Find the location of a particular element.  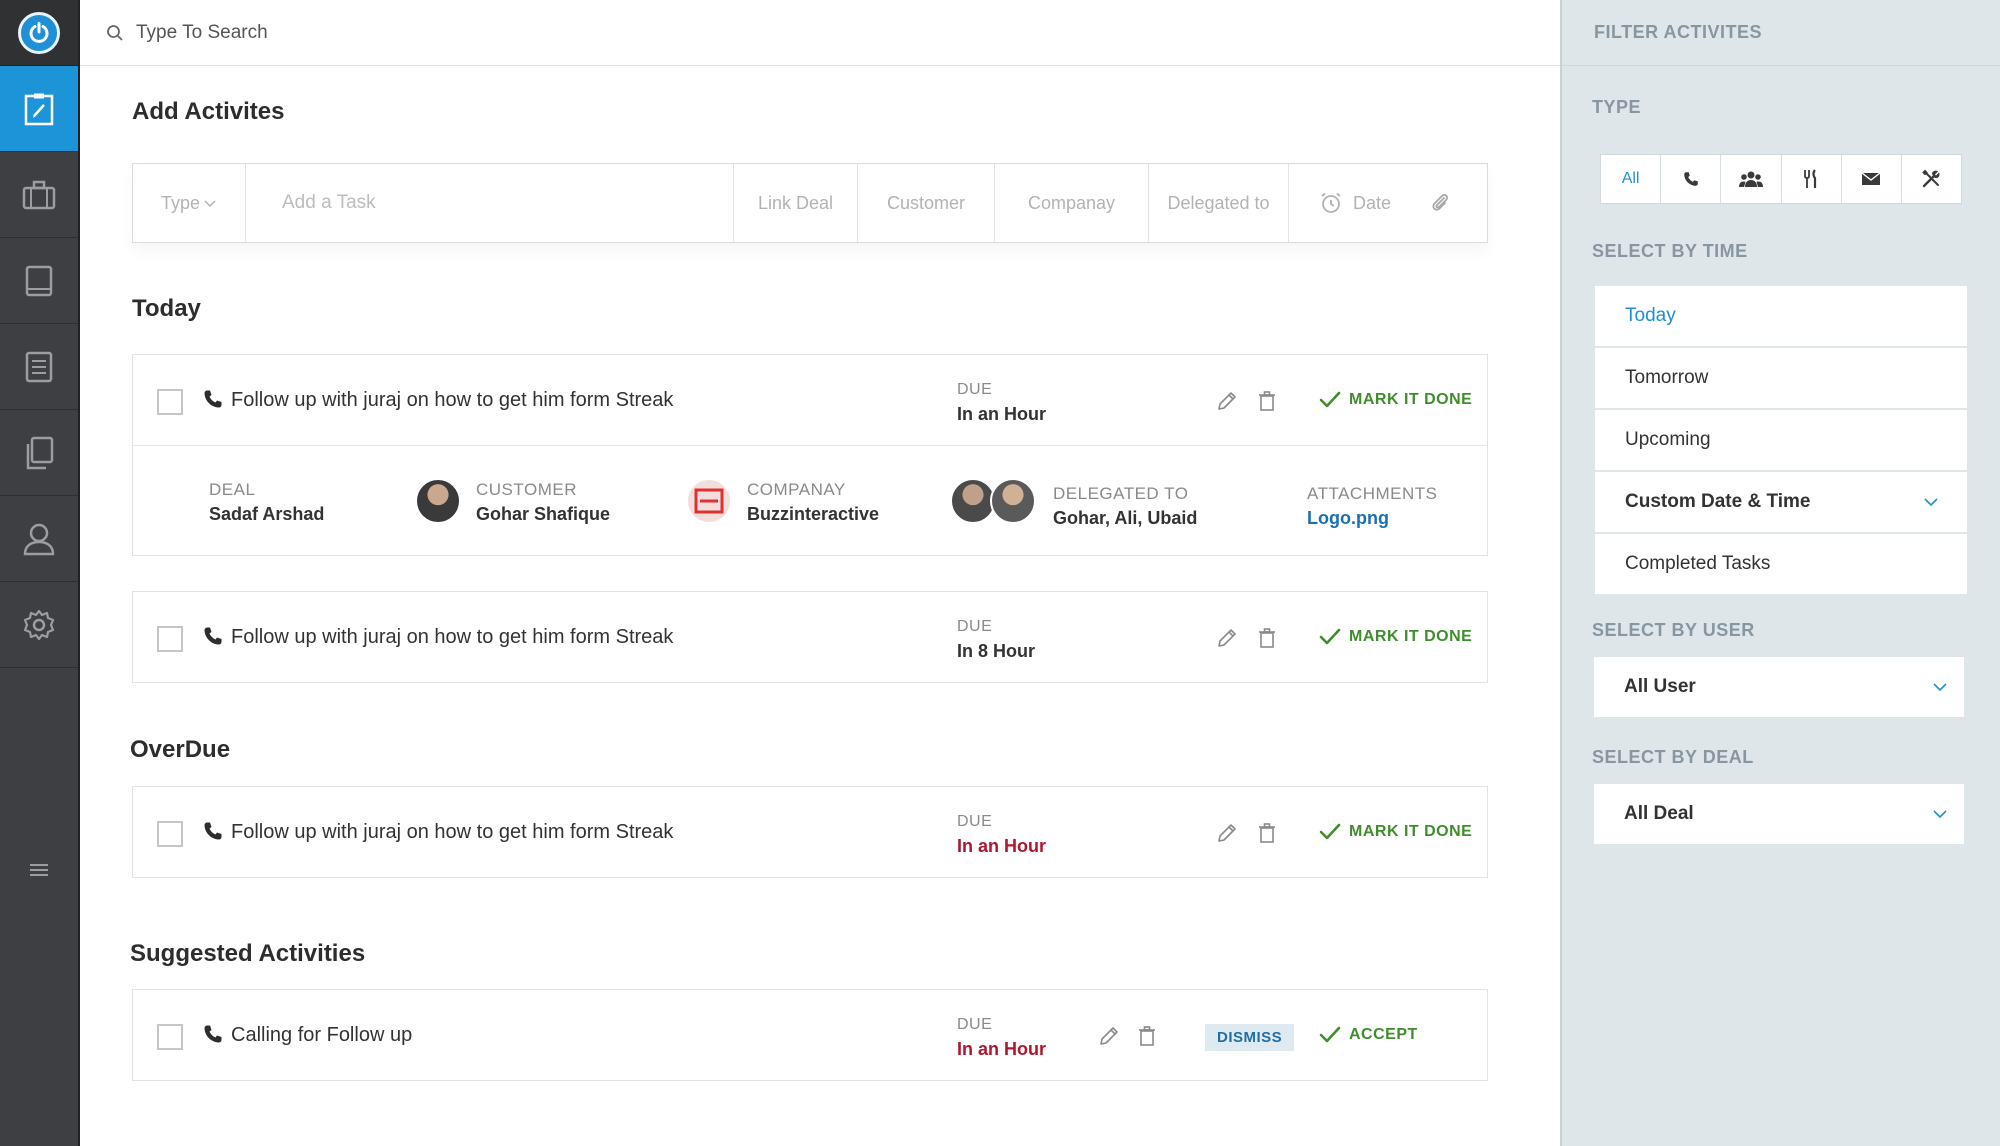

user-select-value: All User is located at coordinates (1660, 686).